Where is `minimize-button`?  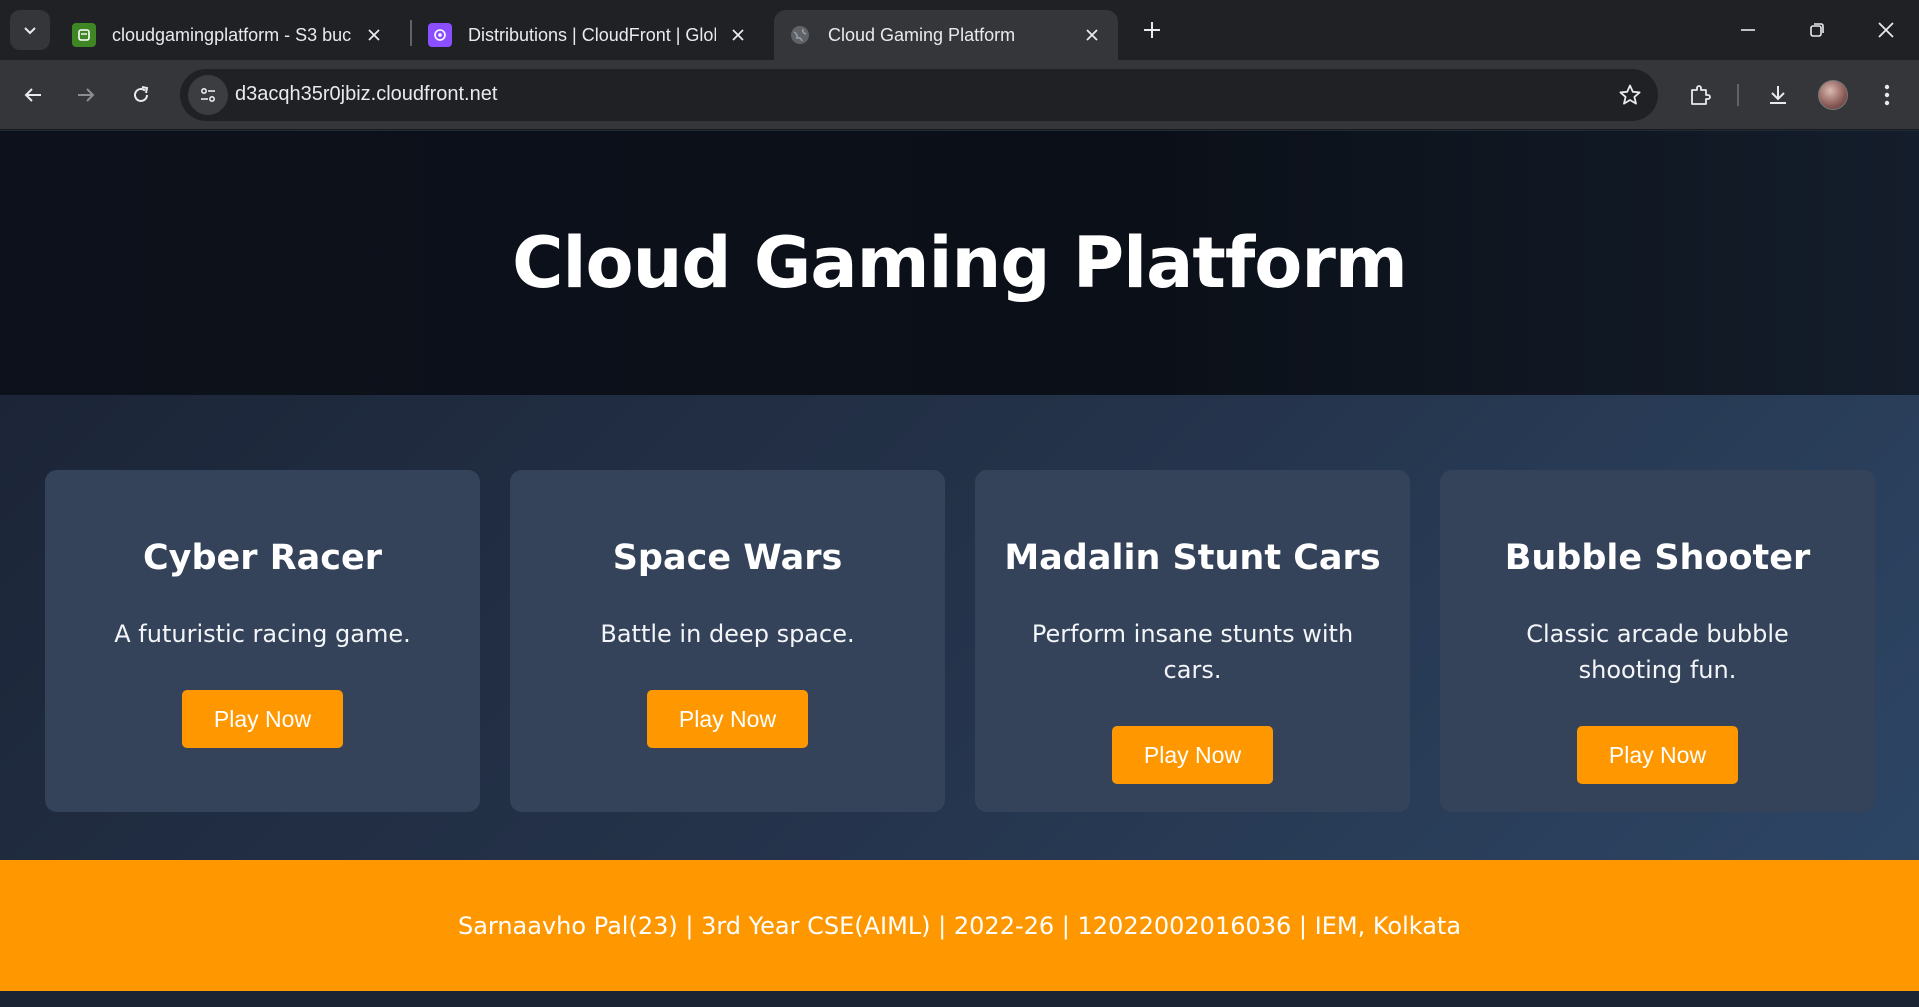 minimize-button is located at coordinates (1748, 30).